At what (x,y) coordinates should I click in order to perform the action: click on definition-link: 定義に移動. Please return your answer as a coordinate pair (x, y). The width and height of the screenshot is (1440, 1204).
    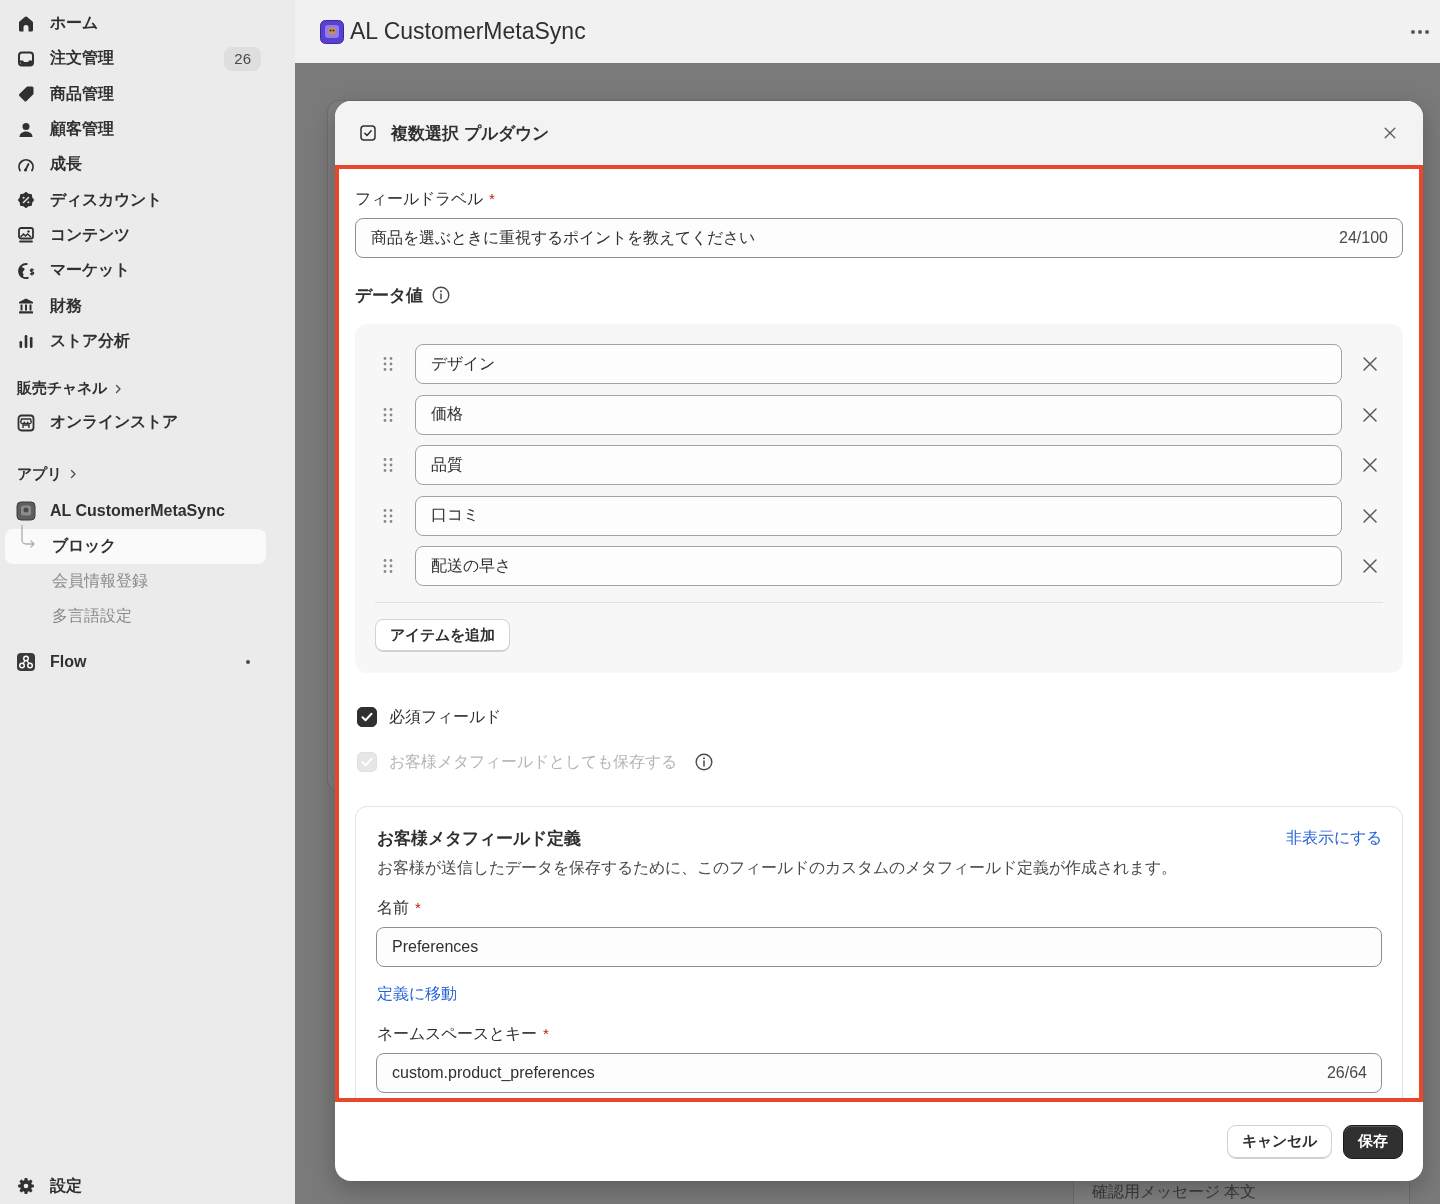
    Looking at the image, I should click on (417, 993).